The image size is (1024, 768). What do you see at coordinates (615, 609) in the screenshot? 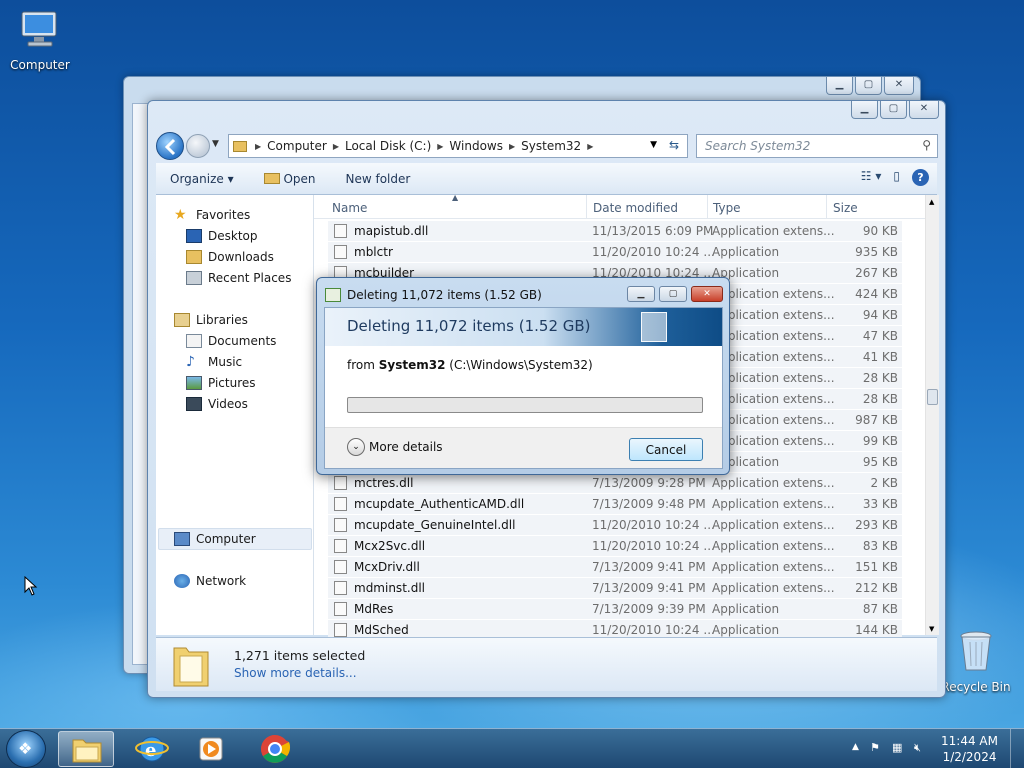
I see `table-row: MdRes 7/13/2009 9:39 PM Application 87 KB` at bounding box center [615, 609].